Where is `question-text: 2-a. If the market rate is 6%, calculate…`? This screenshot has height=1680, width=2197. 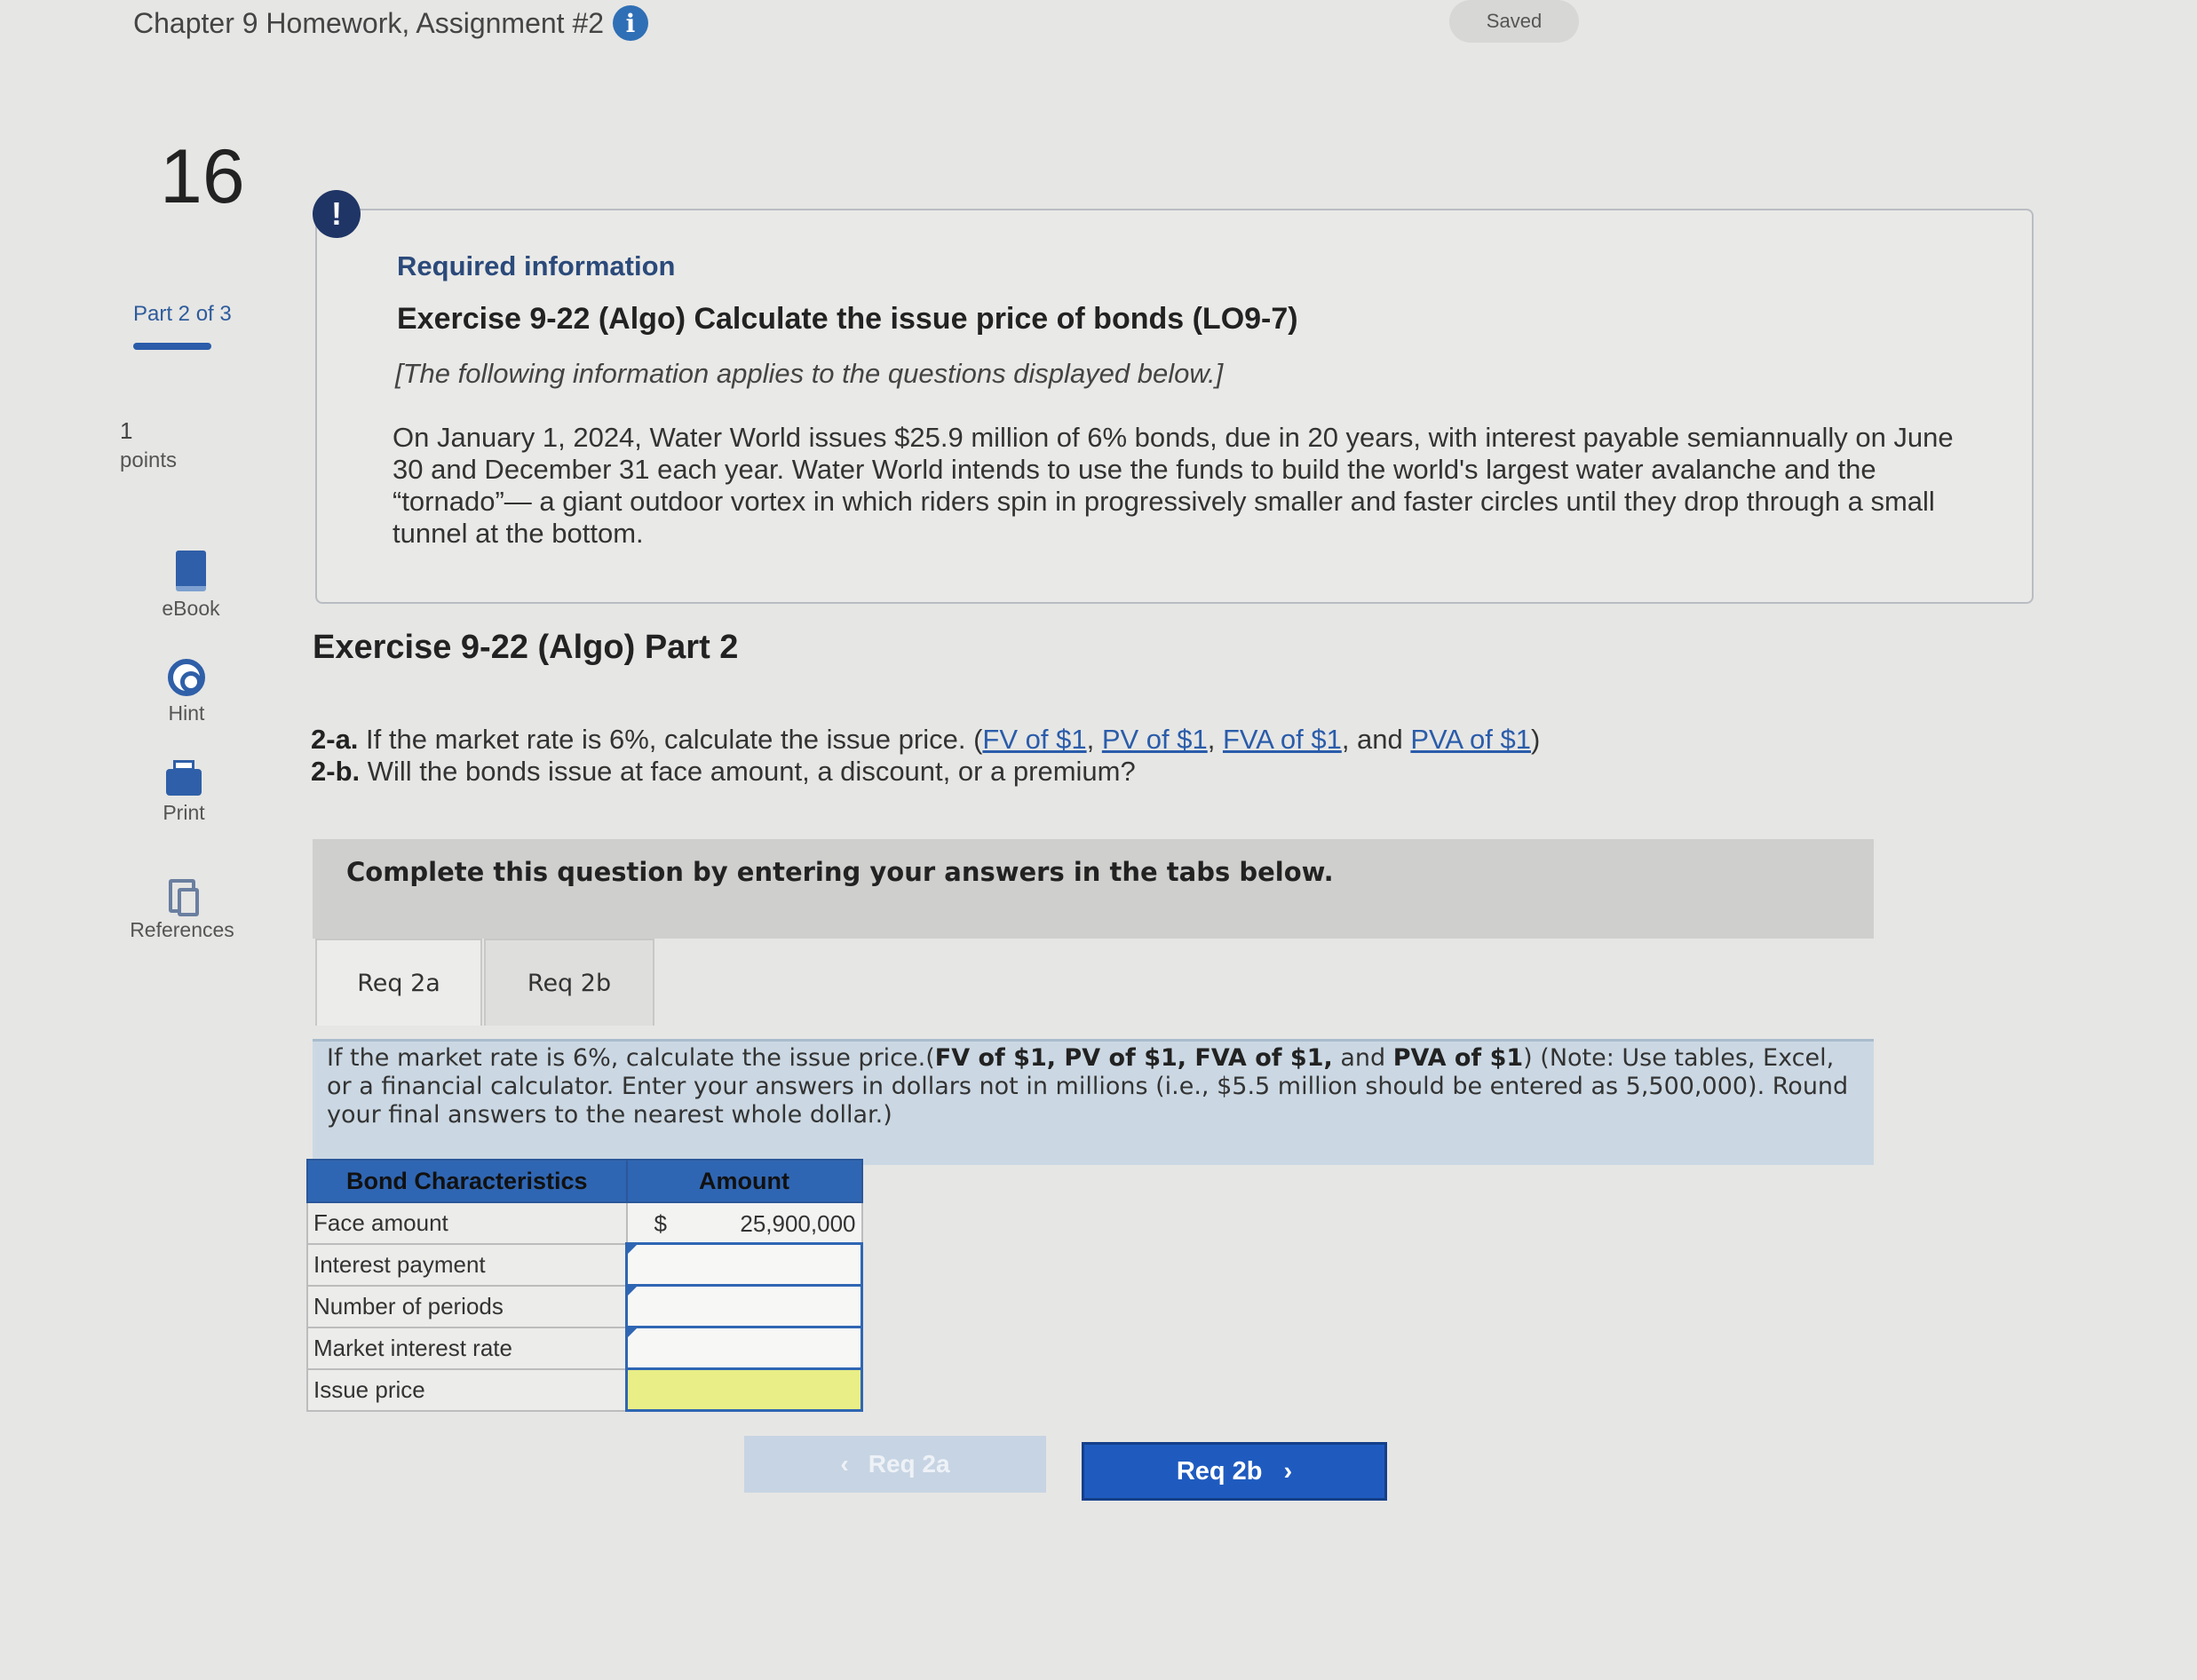
question-text: 2-a. If the market rate is 6%, calculate… is located at coordinates (977, 756).